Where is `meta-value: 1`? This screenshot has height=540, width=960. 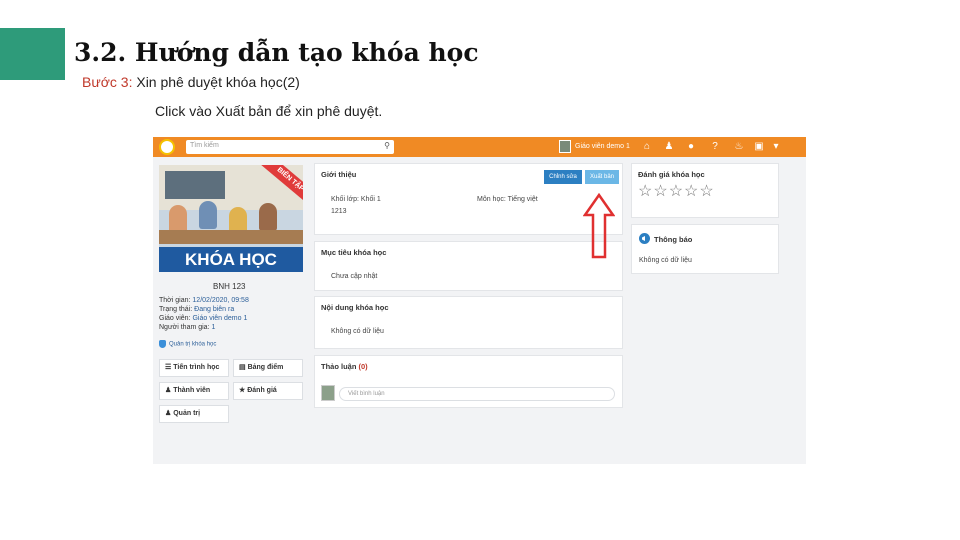 meta-value: 1 is located at coordinates (213, 327).